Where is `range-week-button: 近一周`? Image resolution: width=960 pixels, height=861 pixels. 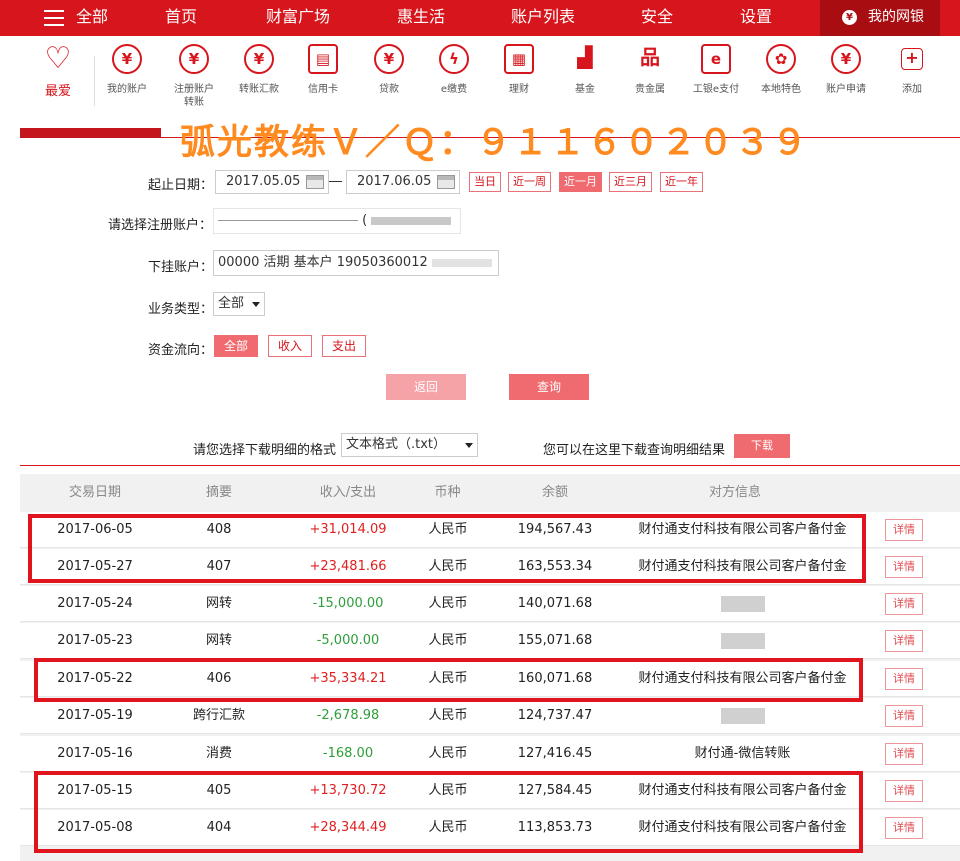 range-week-button: 近一周 is located at coordinates (529, 182).